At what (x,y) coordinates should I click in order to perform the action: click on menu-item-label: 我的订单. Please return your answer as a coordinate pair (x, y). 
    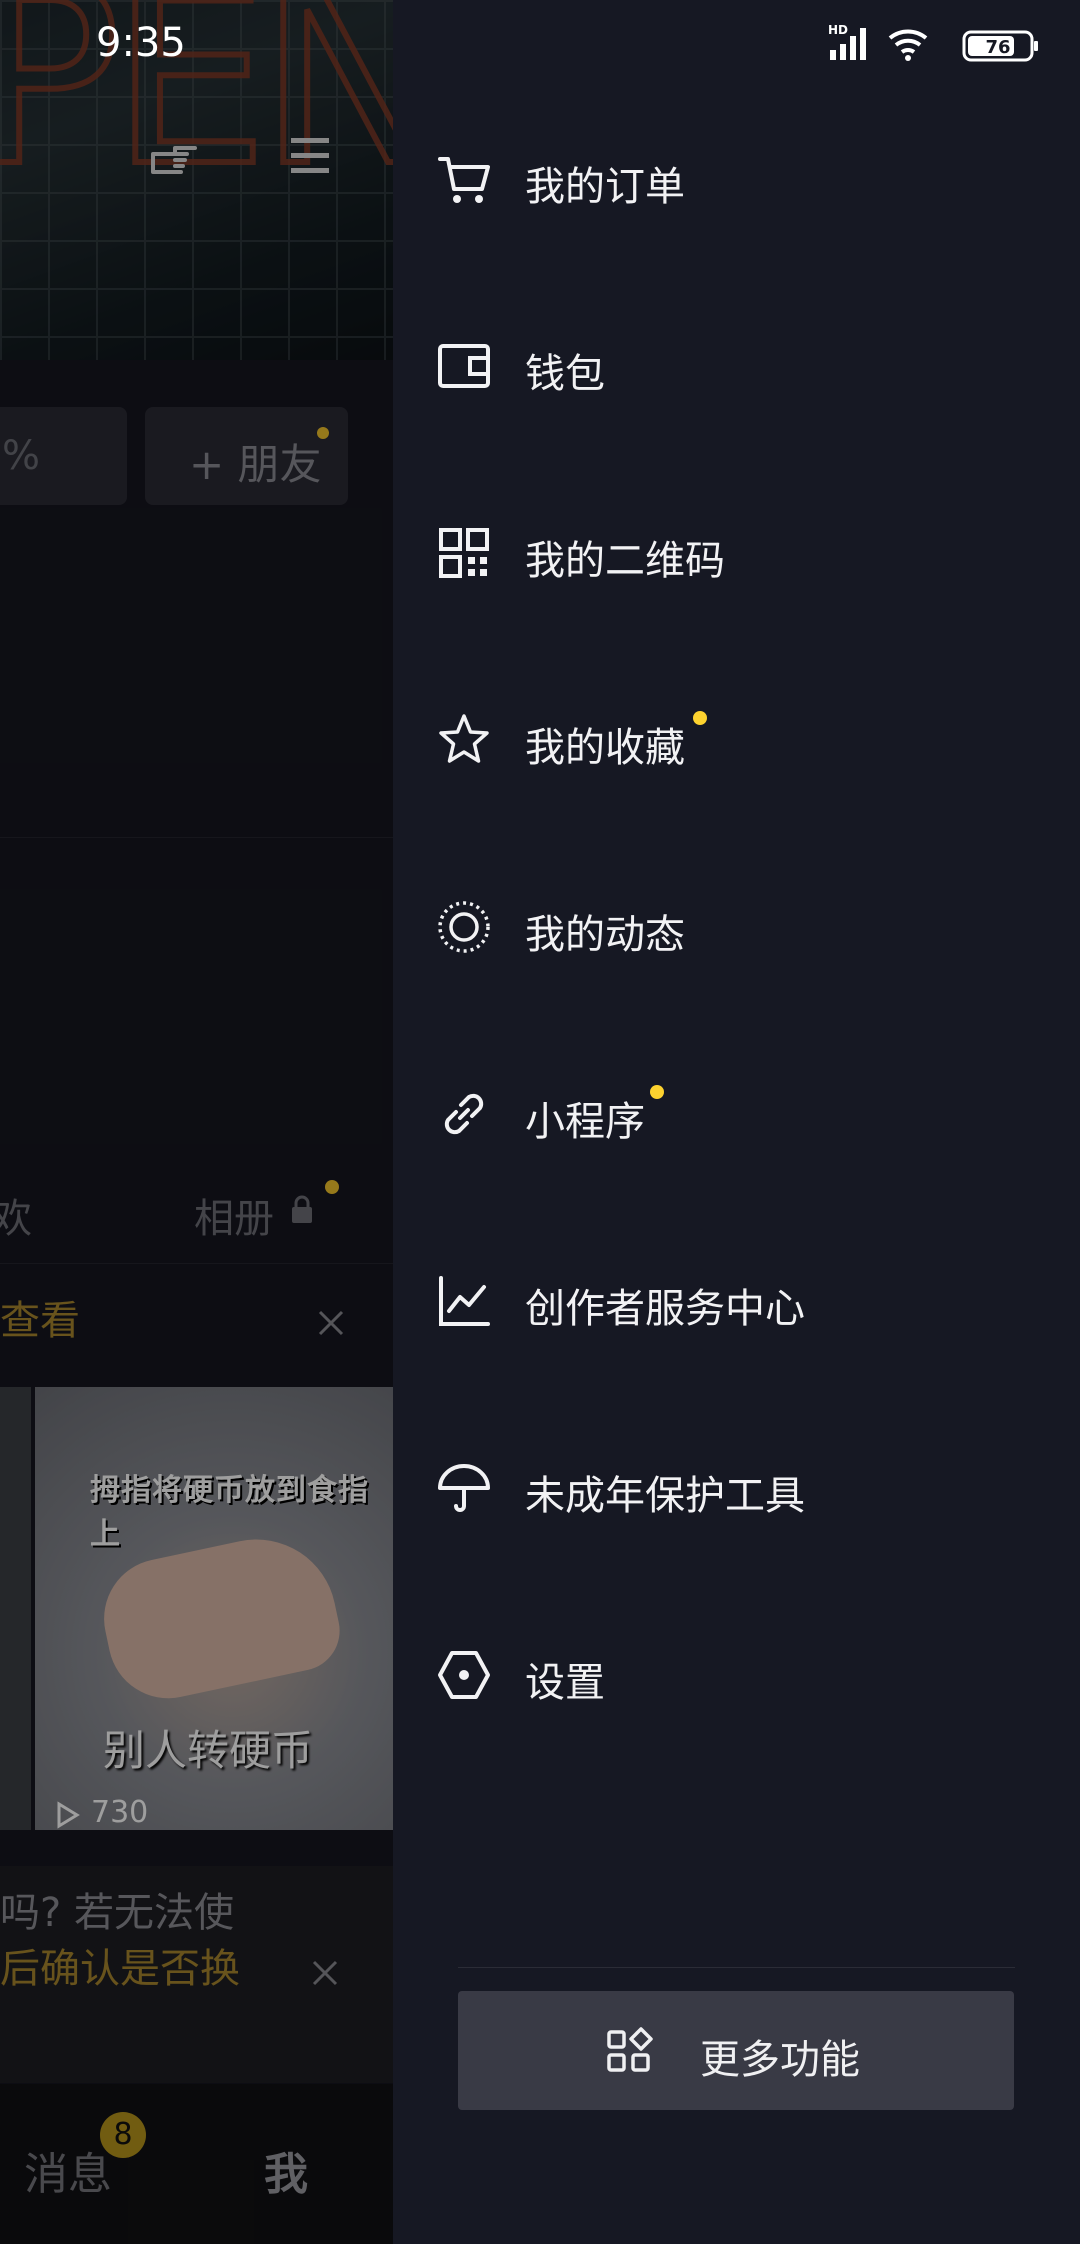
    Looking at the image, I should click on (605, 187).